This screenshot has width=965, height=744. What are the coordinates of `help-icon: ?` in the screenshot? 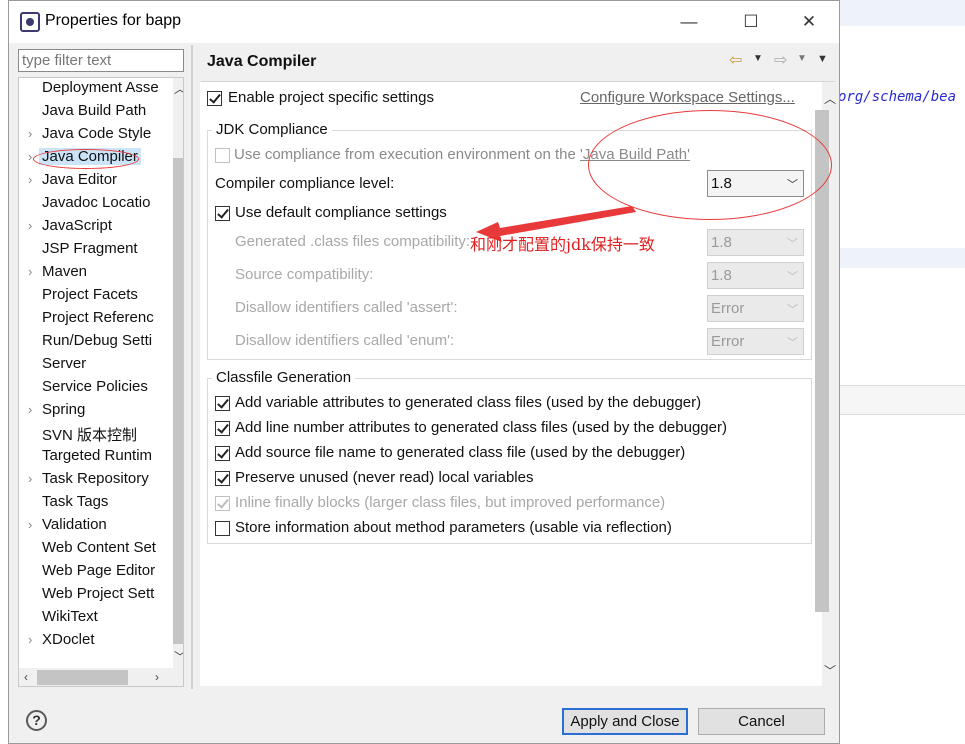 It's located at (36, 720).